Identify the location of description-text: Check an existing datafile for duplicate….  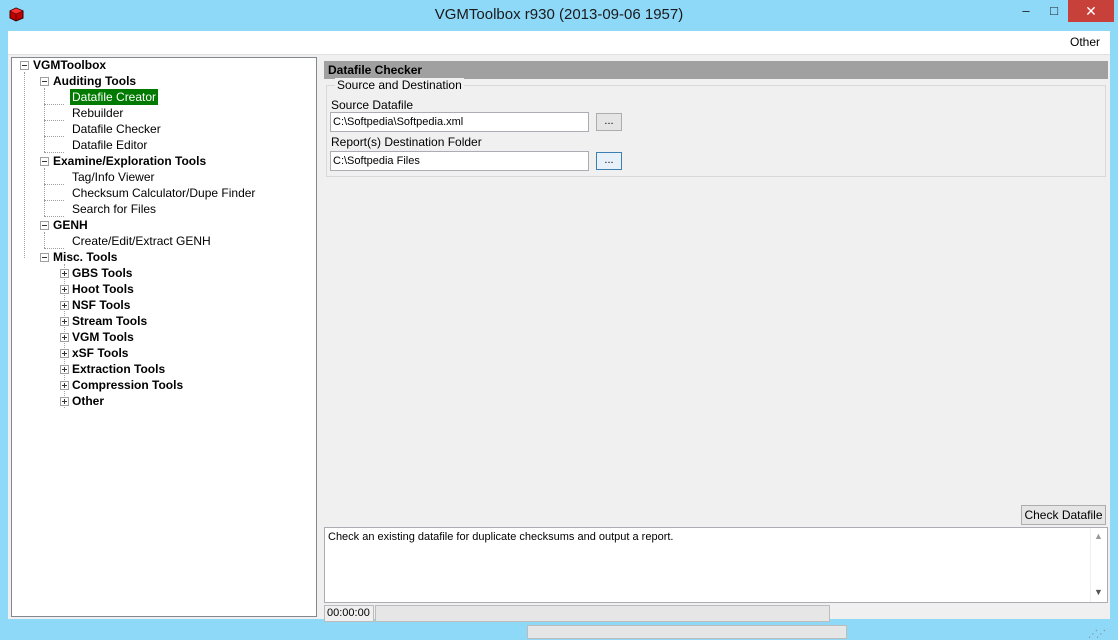
(501, 537).